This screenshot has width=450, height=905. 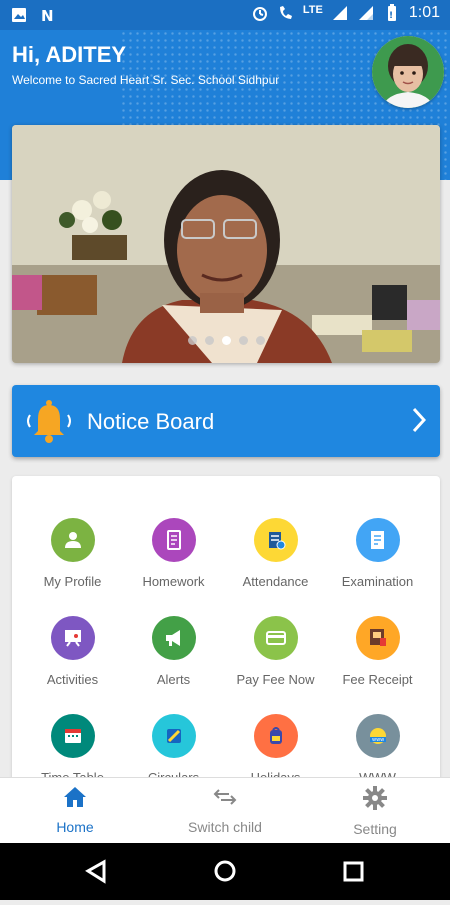 I want to click on clock: 1:01, so click(x=424, y=12).